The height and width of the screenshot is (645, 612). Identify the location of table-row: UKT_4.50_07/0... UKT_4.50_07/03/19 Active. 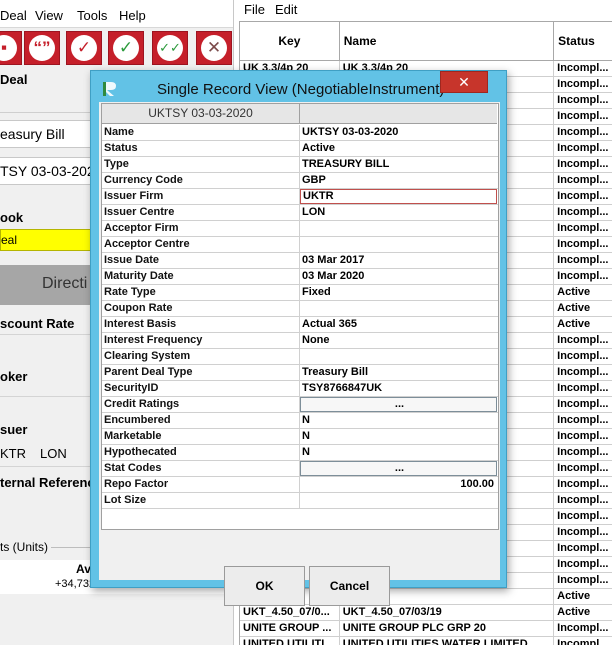
(426, 613).